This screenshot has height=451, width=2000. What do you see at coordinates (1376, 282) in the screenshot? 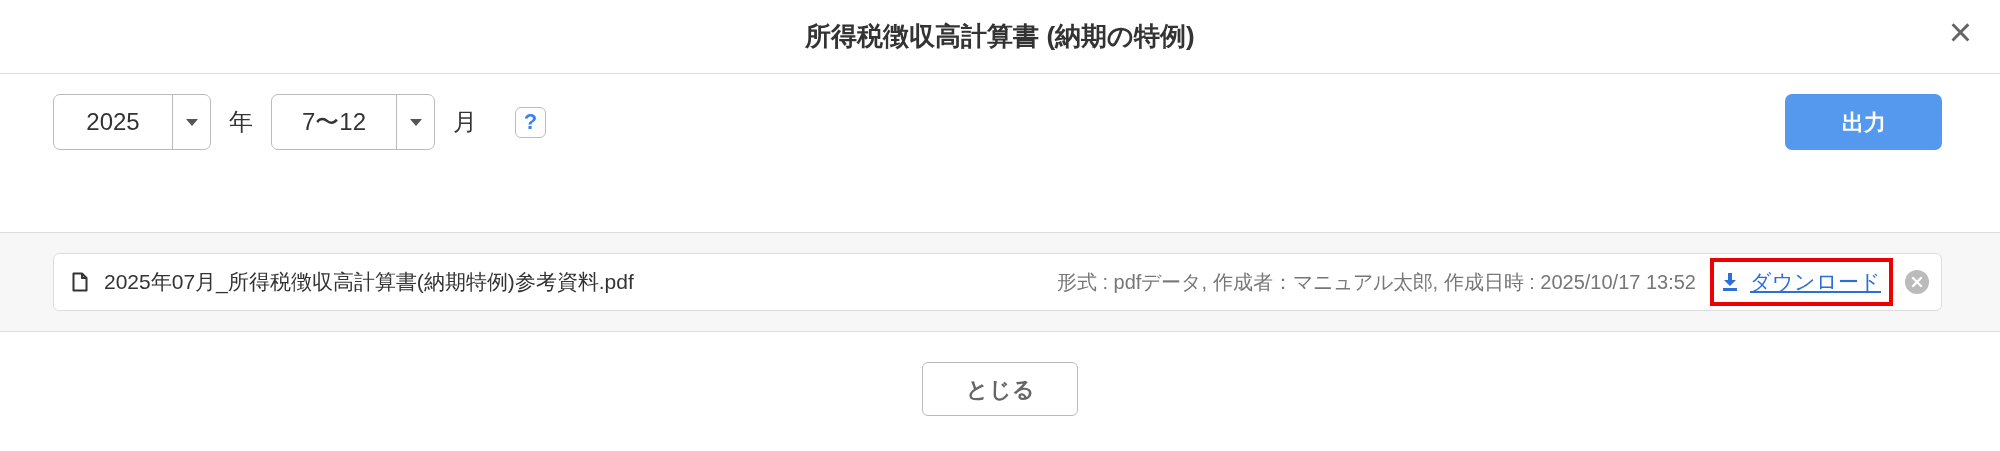
I see `file-details: 形式 : pdfデータ, 作成者：マニュアル太郎, 作成日時 : 2025/10/17 13:52` at bounding box center [1376, 282].